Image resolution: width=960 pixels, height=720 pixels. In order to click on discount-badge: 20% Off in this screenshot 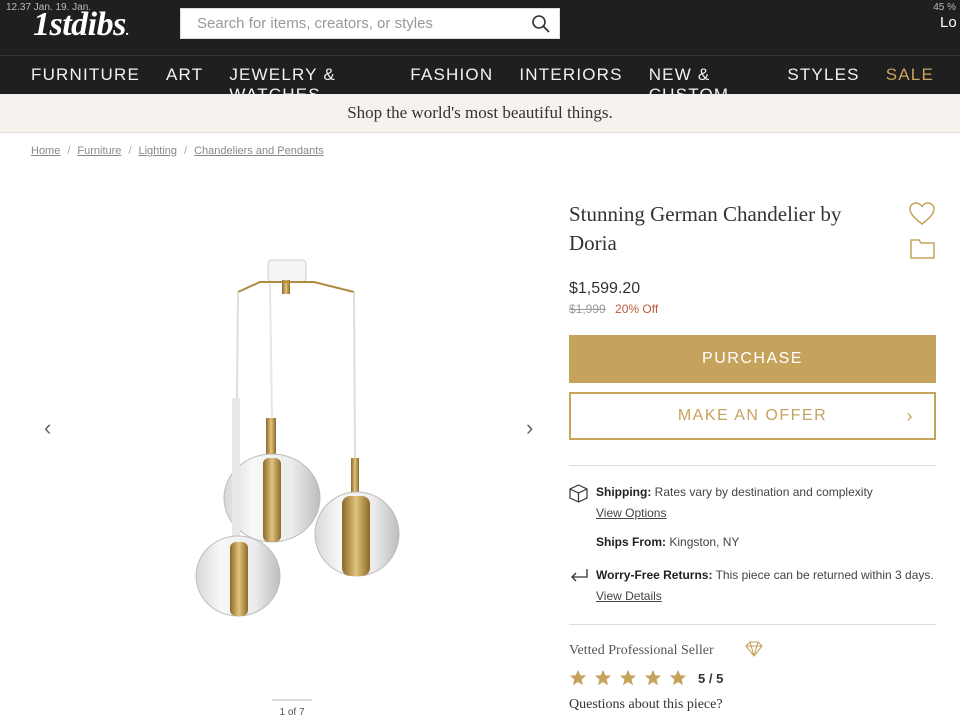, I will do `click(637, 309)`.